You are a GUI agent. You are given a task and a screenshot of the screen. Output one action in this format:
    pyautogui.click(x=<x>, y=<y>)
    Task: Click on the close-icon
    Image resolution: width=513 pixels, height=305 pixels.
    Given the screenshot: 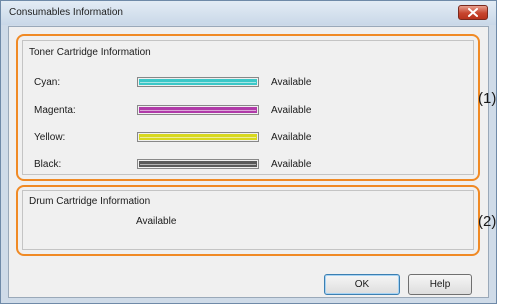 What is the action you would take?
    pyautogui.click(x=473, y=12)
    